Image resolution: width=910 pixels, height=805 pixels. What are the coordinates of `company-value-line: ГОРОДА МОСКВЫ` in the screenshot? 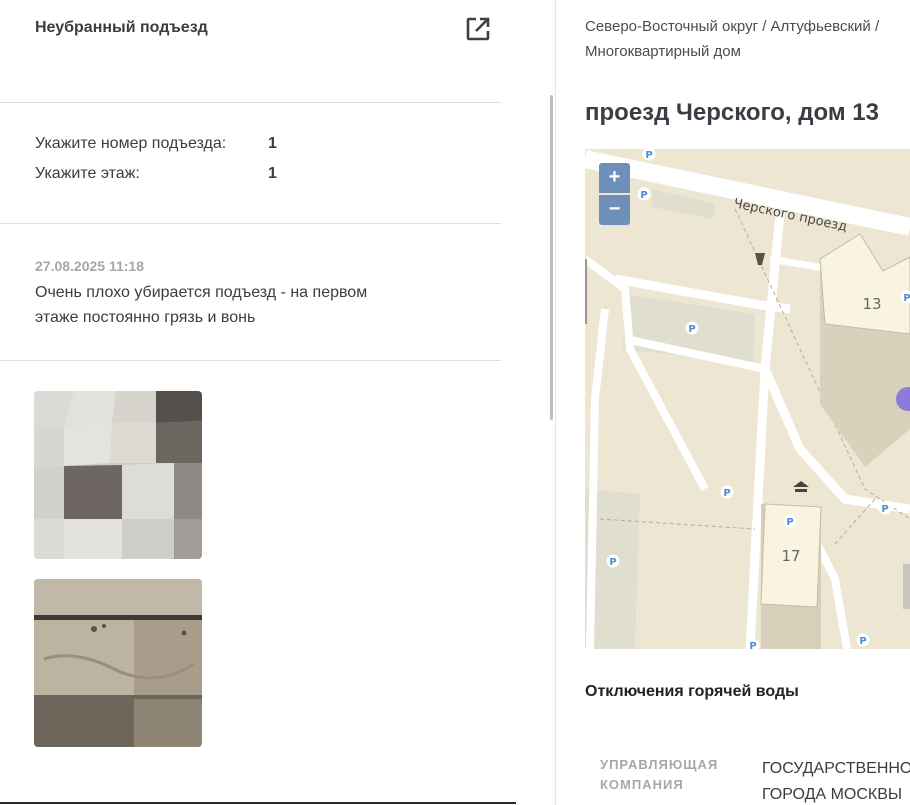 It's located at (832, 794).